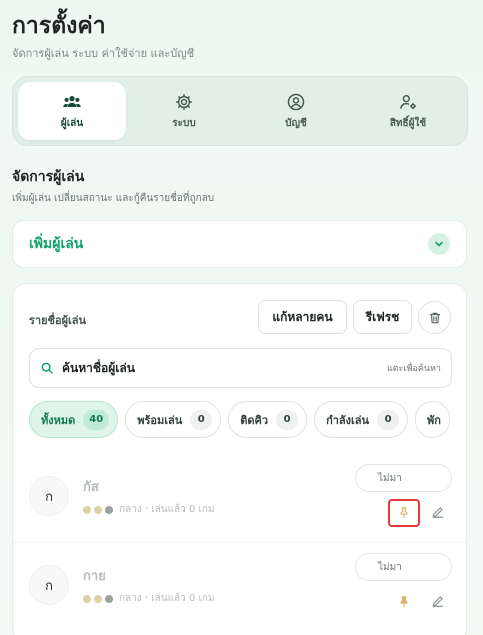 Image resolution: width=483 pixels, height=635 pixels. Describe the element at coordinates (302, 317) in the screenshot. I see `multi-edit-button: แก้หลายคน` at that location.